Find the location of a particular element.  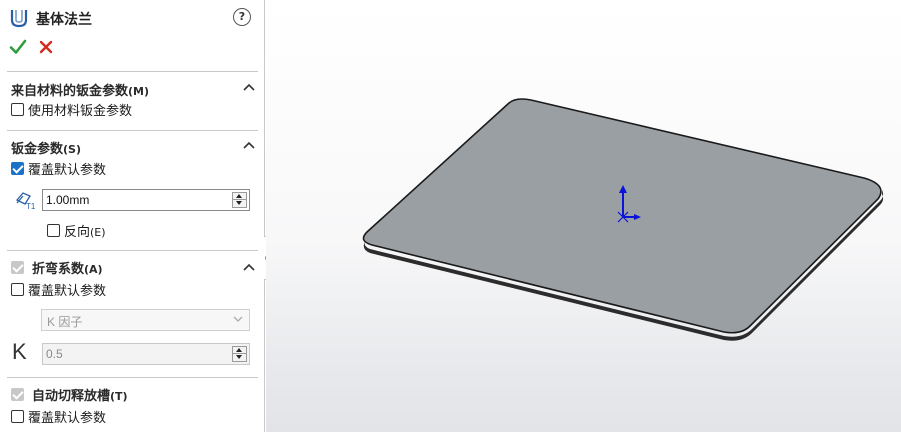

auto-relief-override-row: 覆盖默认参数 is located at coordinates (58, 417).